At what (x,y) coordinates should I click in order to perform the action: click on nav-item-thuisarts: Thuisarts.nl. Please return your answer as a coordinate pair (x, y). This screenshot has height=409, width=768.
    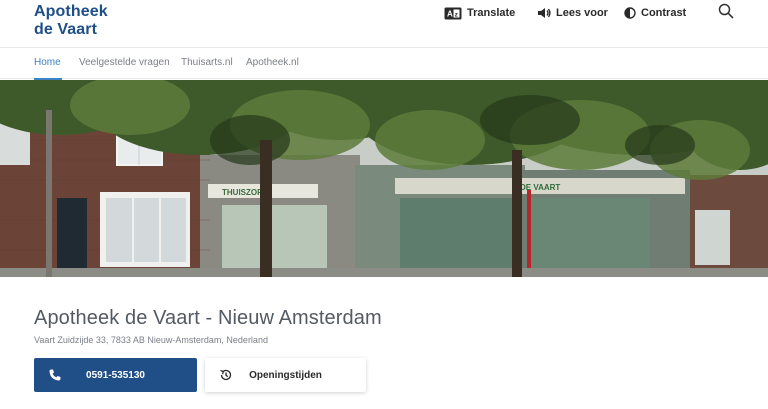
    Looking at the image, I should click on (207, 62).